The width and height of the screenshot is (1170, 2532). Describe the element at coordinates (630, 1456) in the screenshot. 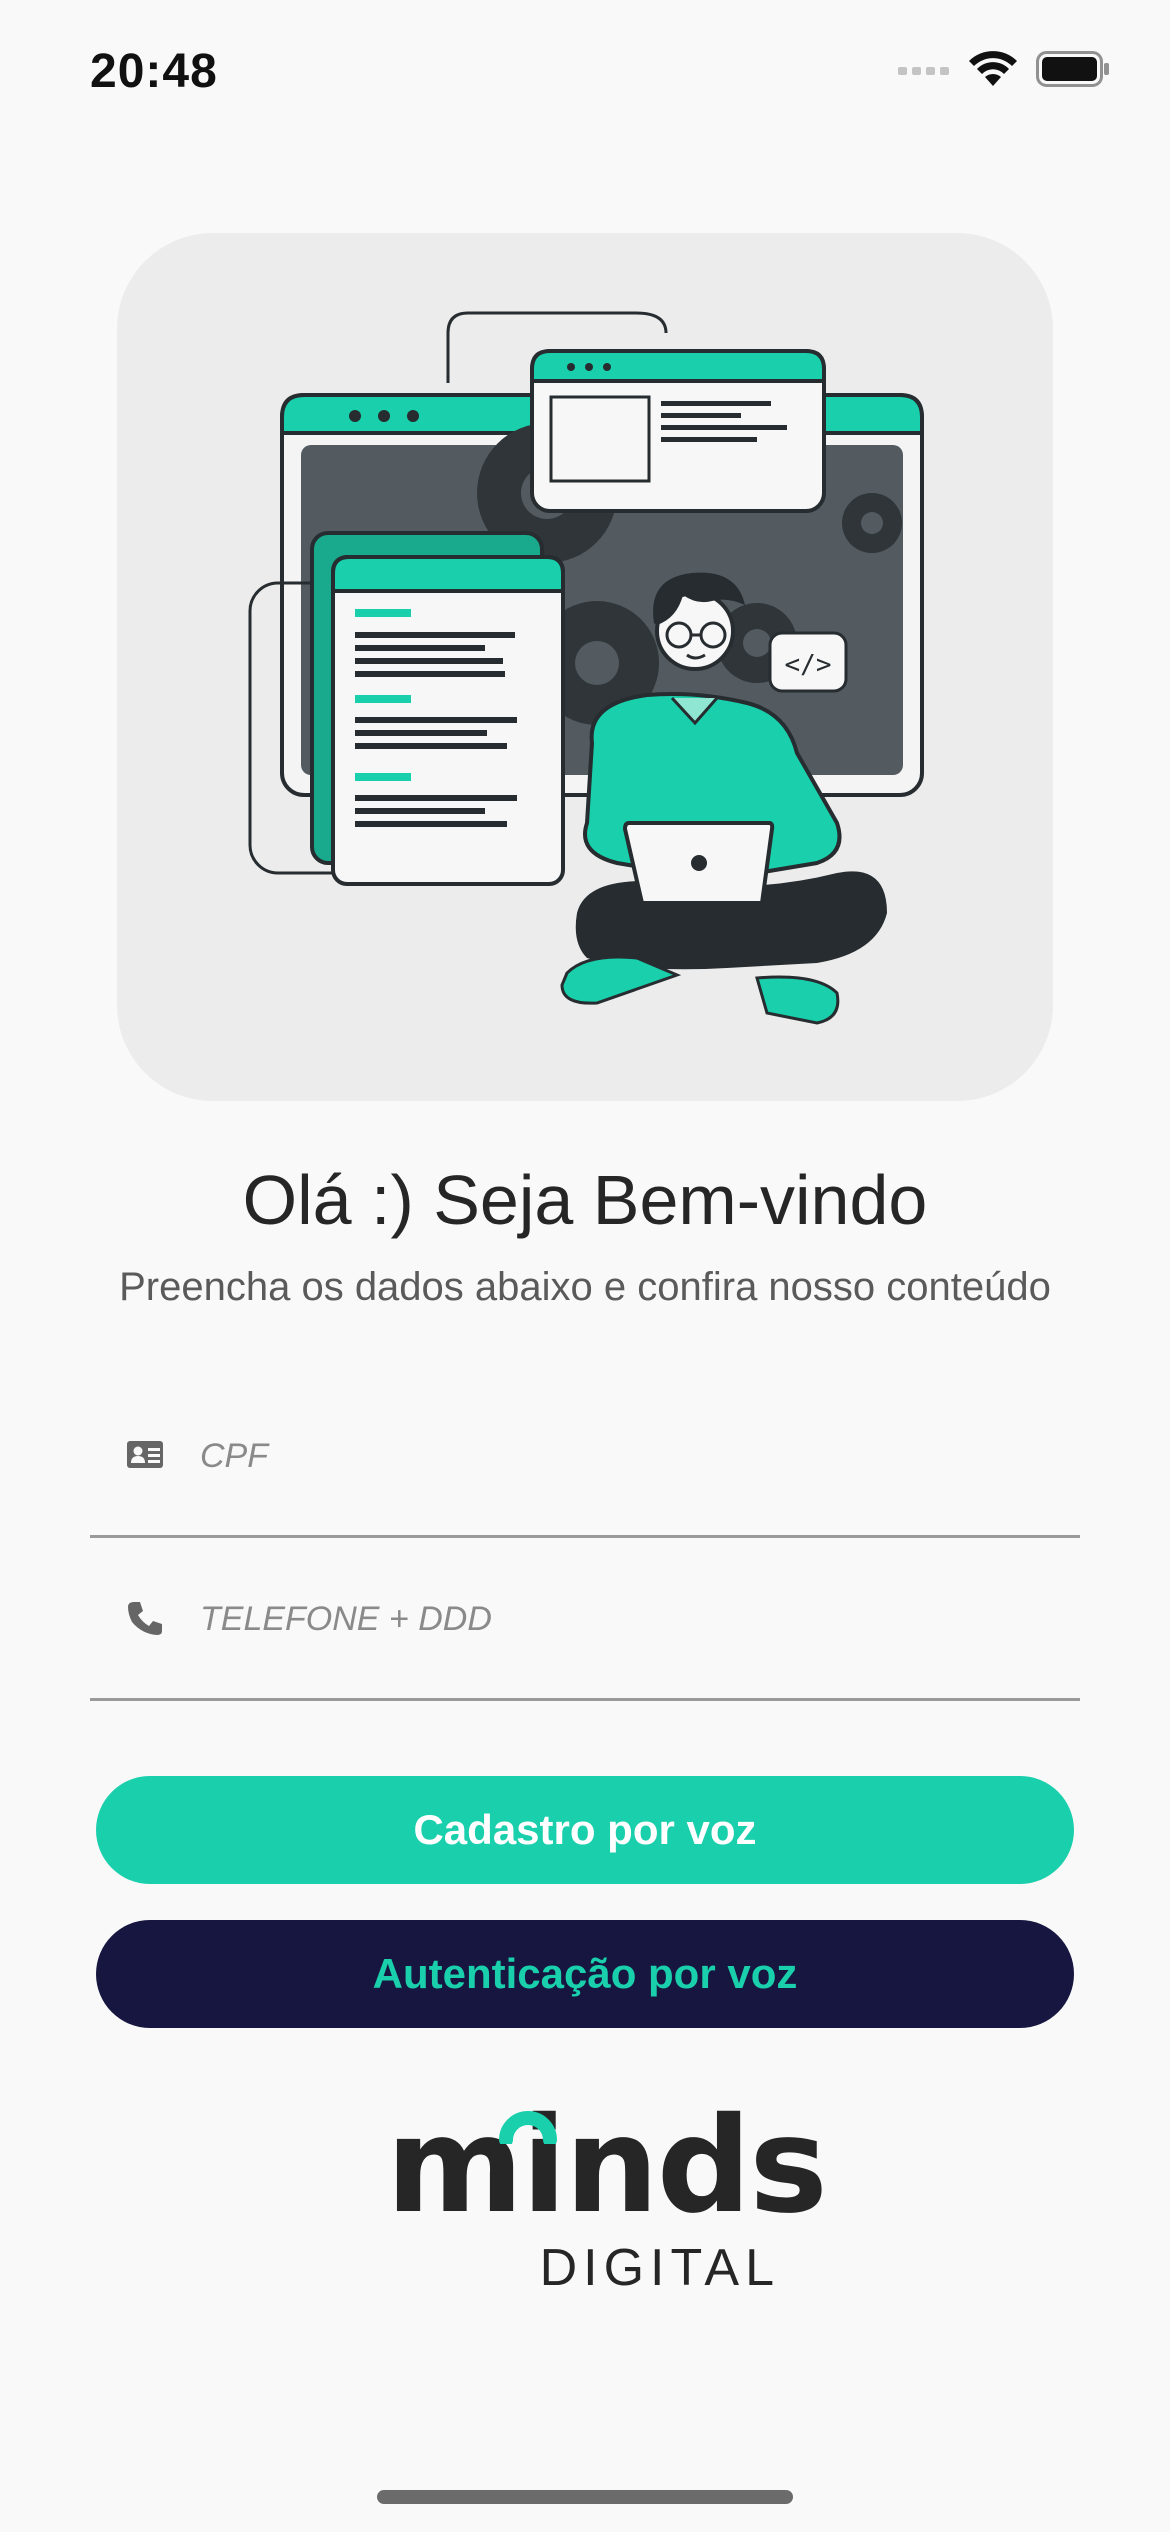

I see `cpf-input` at that location.